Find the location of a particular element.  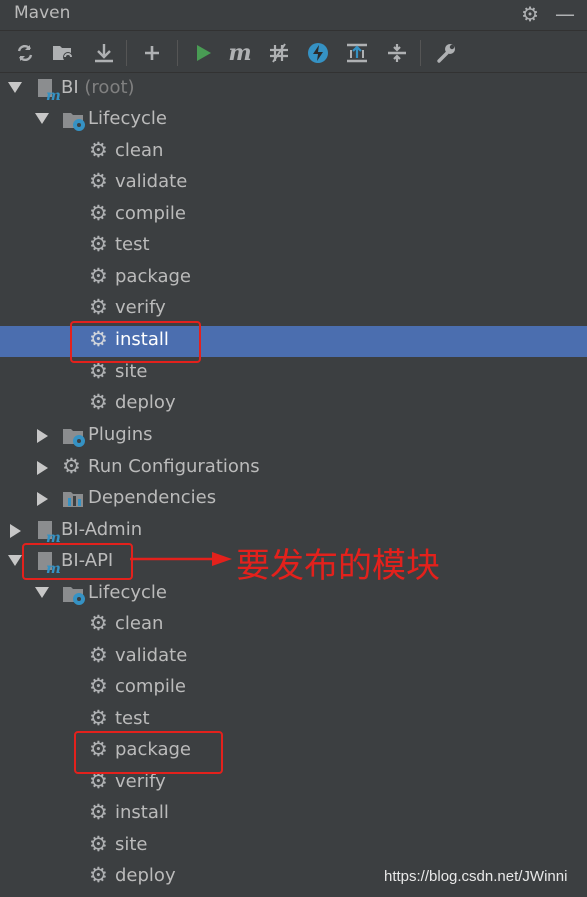

highlight-box-module is located at coordinates (77, 561).